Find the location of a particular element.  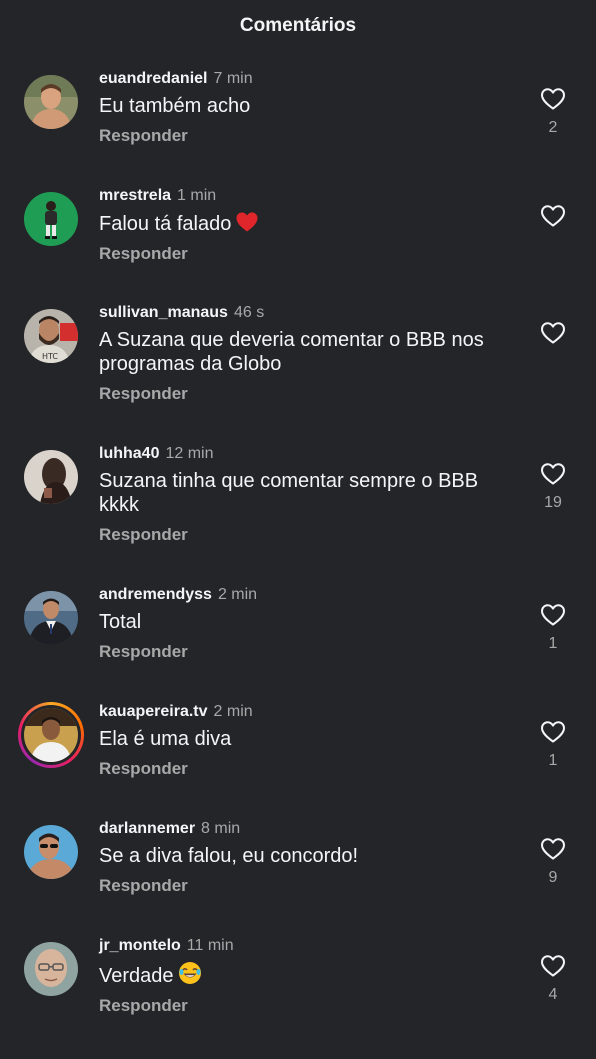

comment-meta: mrestrela 1 min is located at coordinates (309, 196).